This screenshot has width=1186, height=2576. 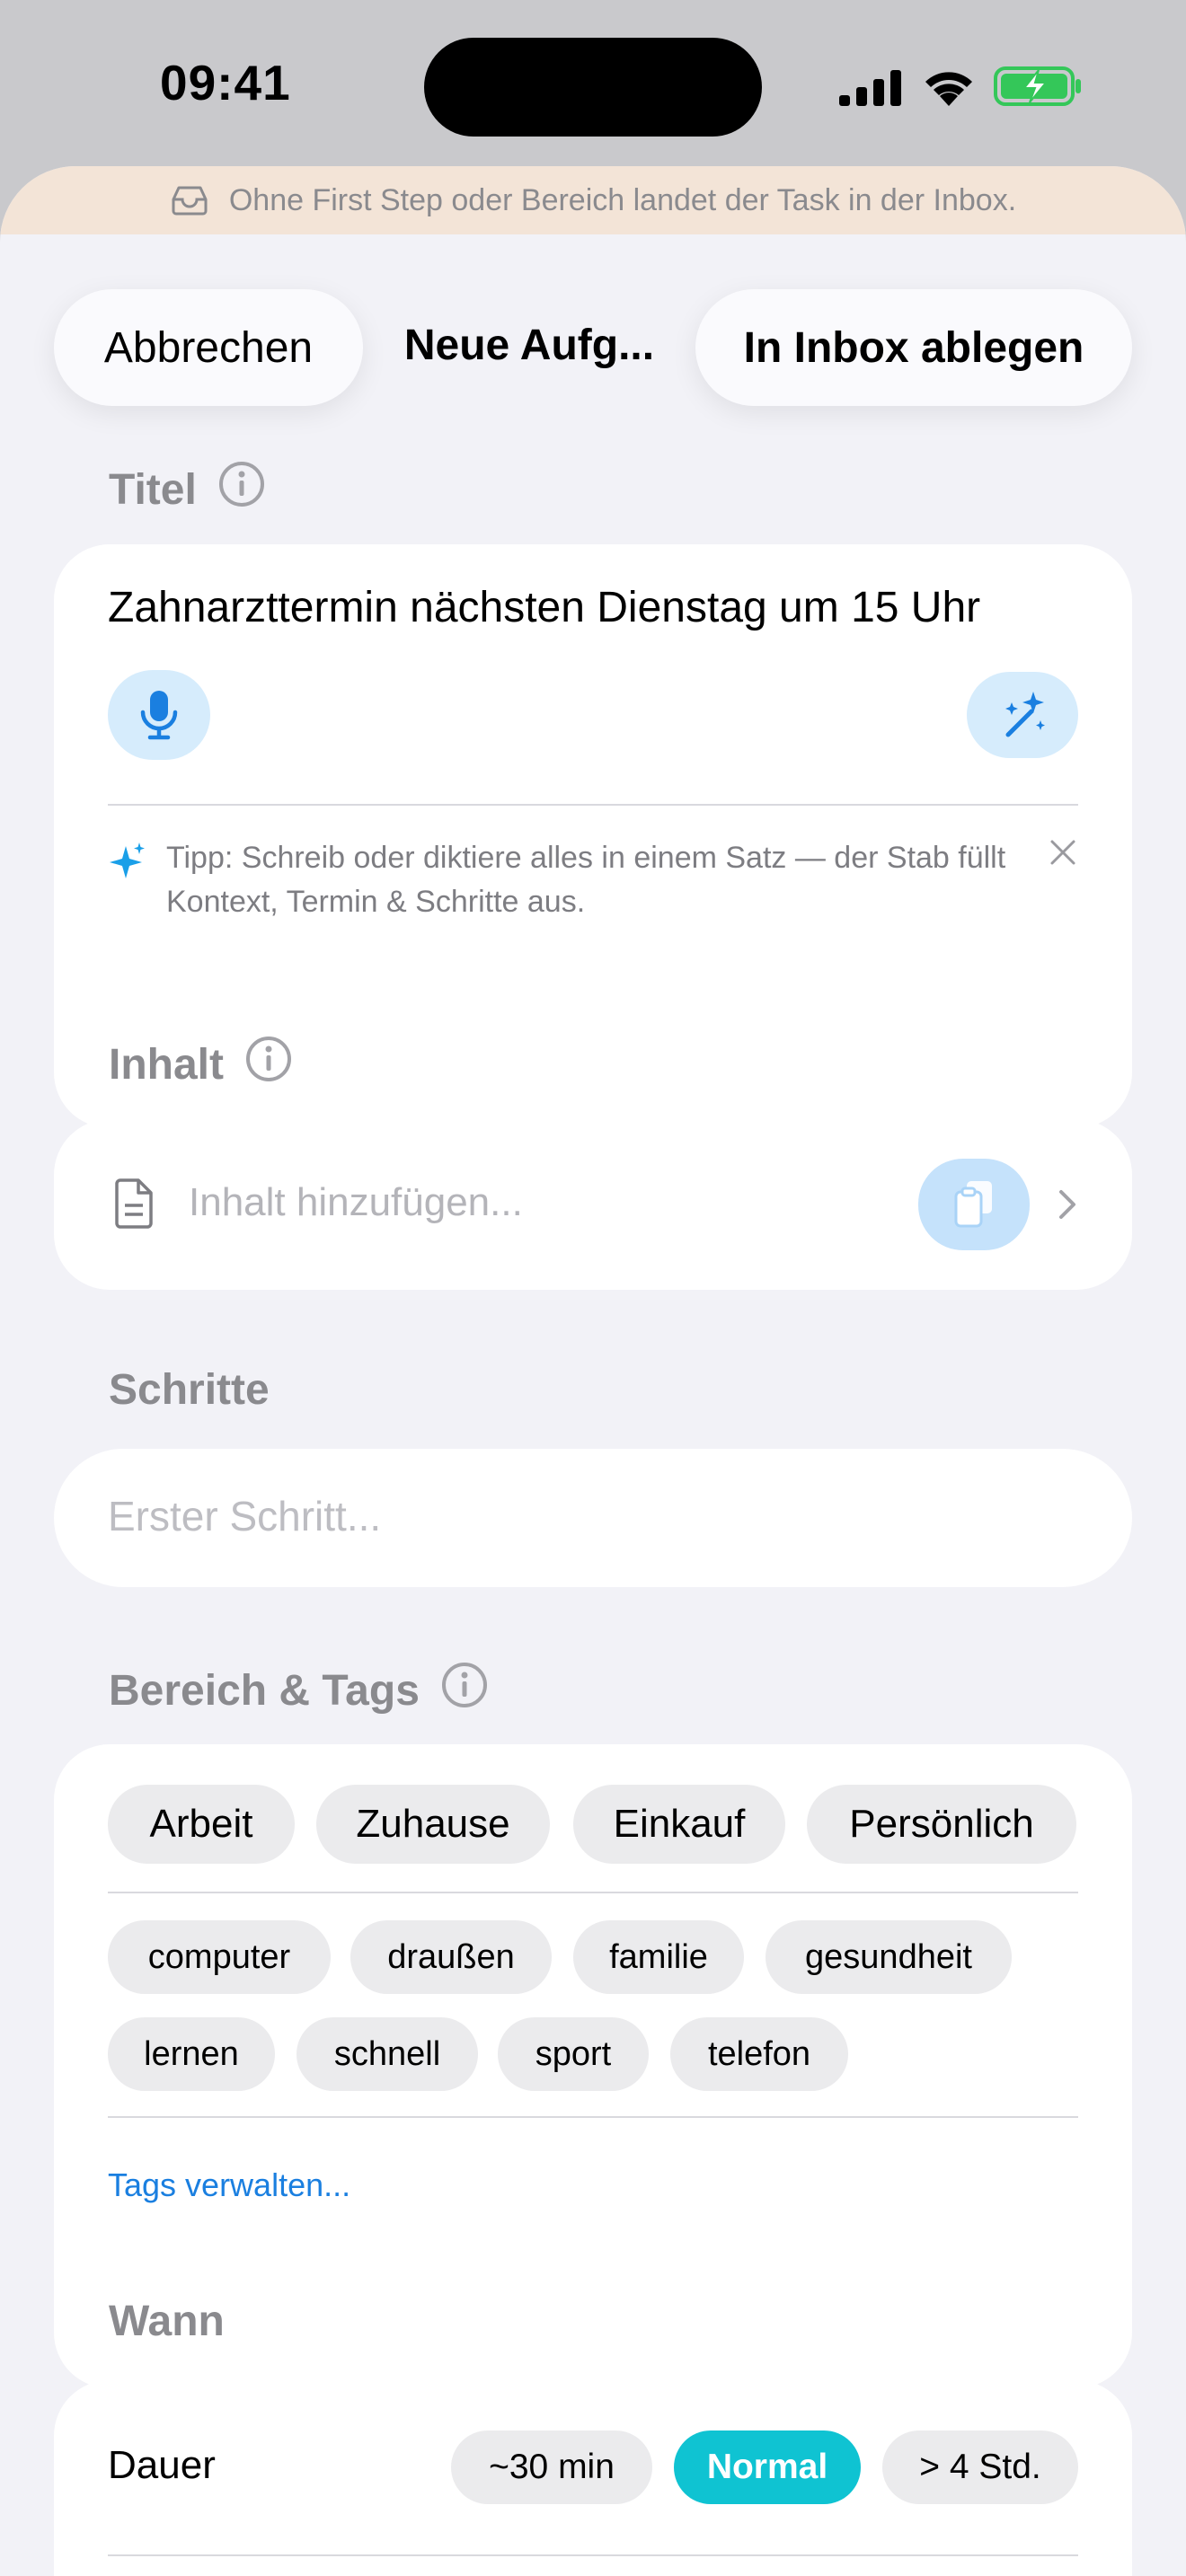 What do you see at coordinates (162, 2465) in the screenshot?
I see `dauer-label: Dauer` at bounding box center [162, 2465].